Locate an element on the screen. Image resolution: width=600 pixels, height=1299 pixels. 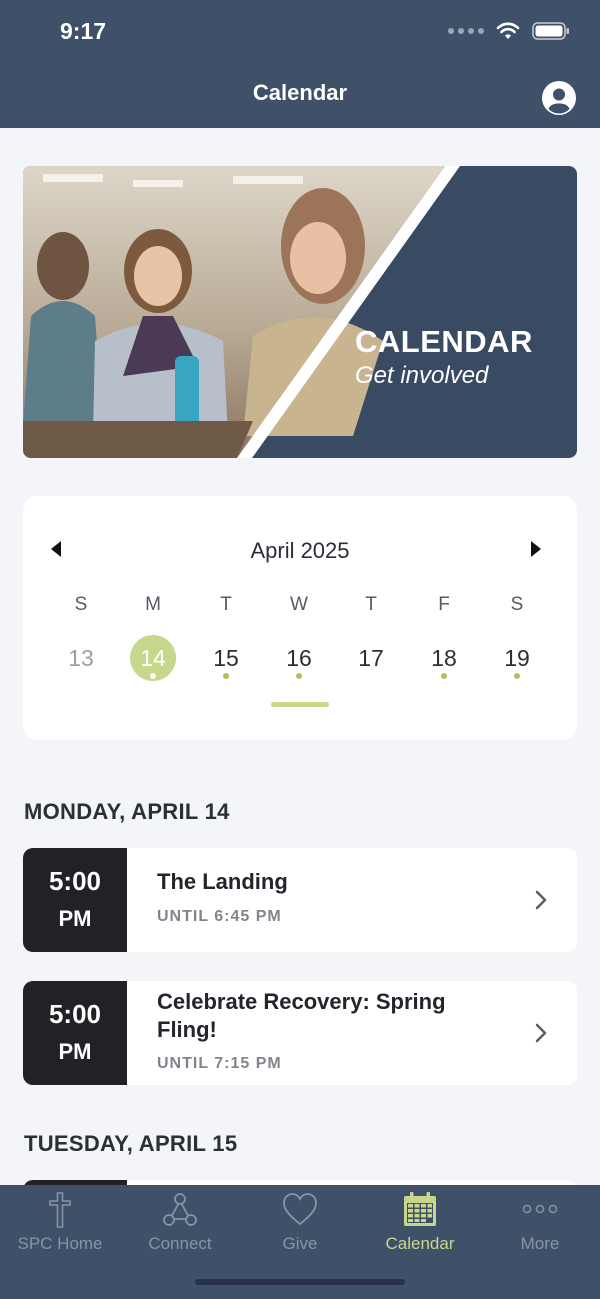
event-title: Celebrate Recovery: Spring Fling! is located at coordinates (301, 1015).